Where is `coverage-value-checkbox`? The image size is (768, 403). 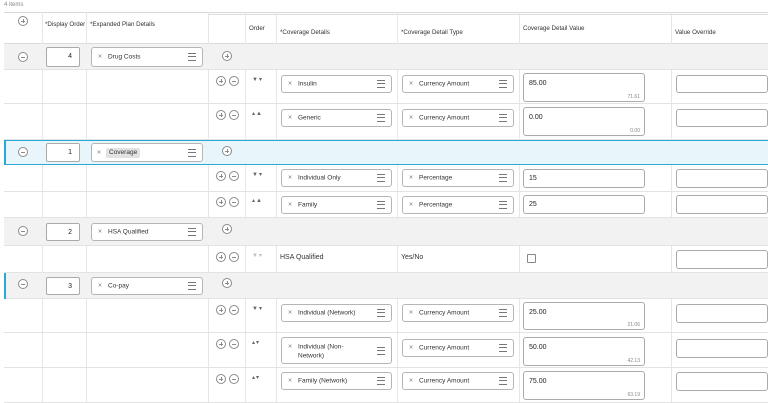
coverage-value-checkbox is located at coordinates (531, 258).